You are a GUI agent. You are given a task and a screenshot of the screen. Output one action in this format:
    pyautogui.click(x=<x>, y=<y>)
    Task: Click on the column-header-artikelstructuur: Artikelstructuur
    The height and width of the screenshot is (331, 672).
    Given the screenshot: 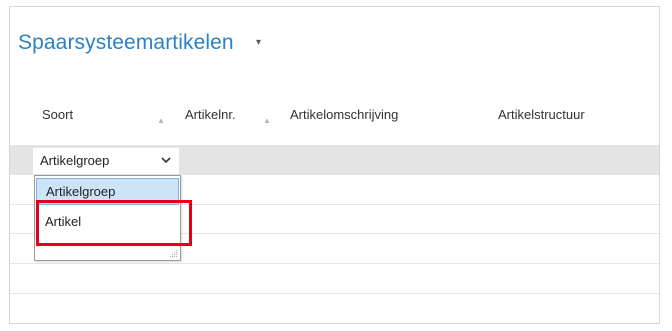 What is the action you would take?
    pyautogui.click(x=541, y=114)
    